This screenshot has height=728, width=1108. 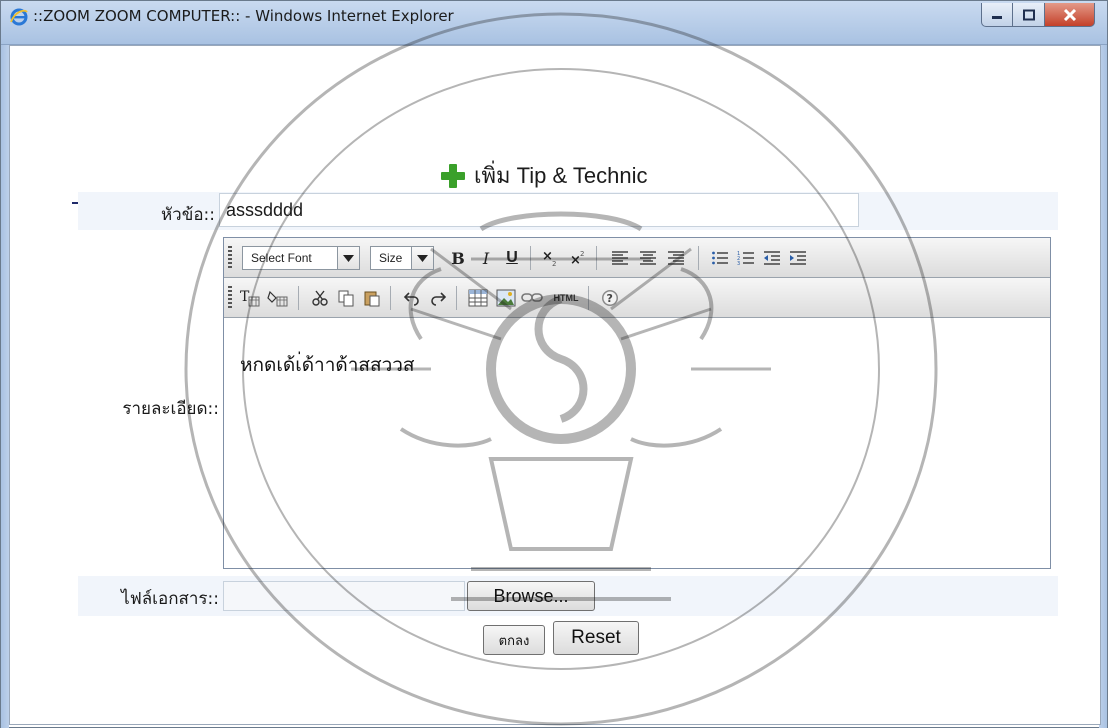 What do you see at coordinates (596, 638) in the screenshot?
I see `reset-button: Reset` at bounding box center [596, 638].